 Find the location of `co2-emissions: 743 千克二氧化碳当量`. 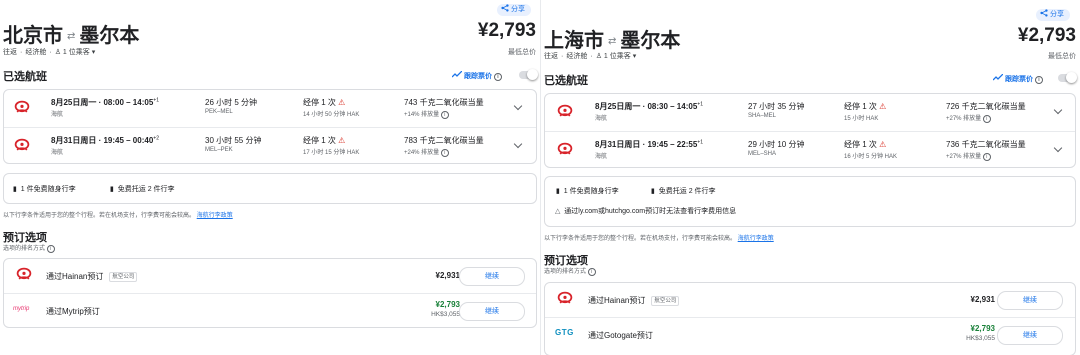

co2-emissions: 743 千克二氧化碳当量 is located at coordinates (444, 102).